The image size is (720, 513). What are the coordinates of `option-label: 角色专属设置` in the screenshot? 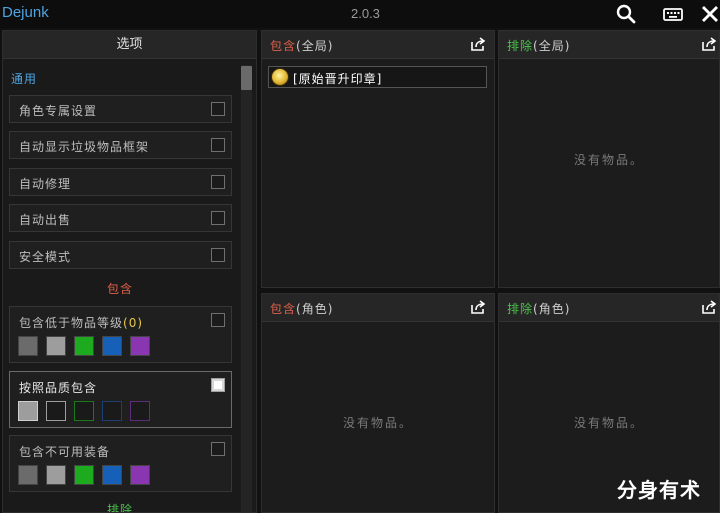 It's located at (58, 111).